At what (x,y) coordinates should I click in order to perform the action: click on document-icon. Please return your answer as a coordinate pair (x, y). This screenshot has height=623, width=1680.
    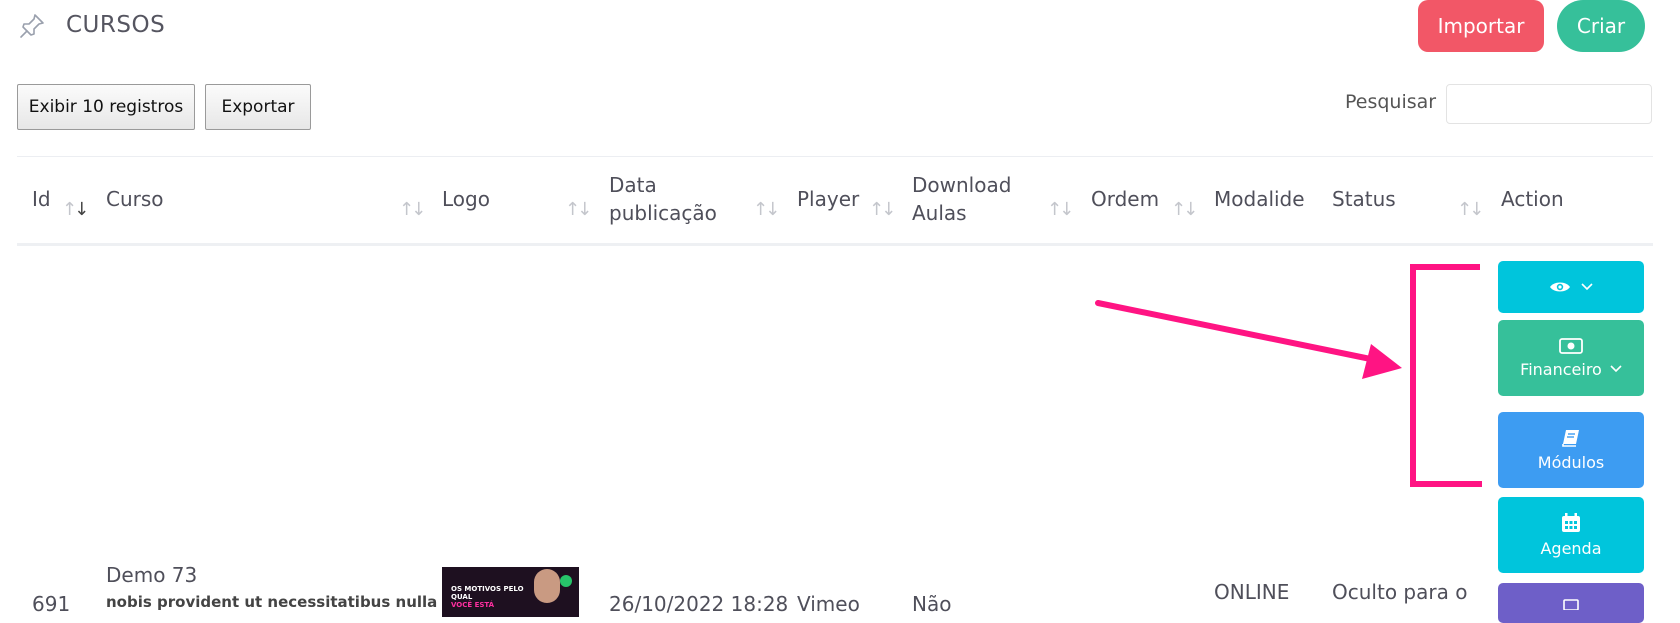
    Looking at the image, I should click on (1571, 604).